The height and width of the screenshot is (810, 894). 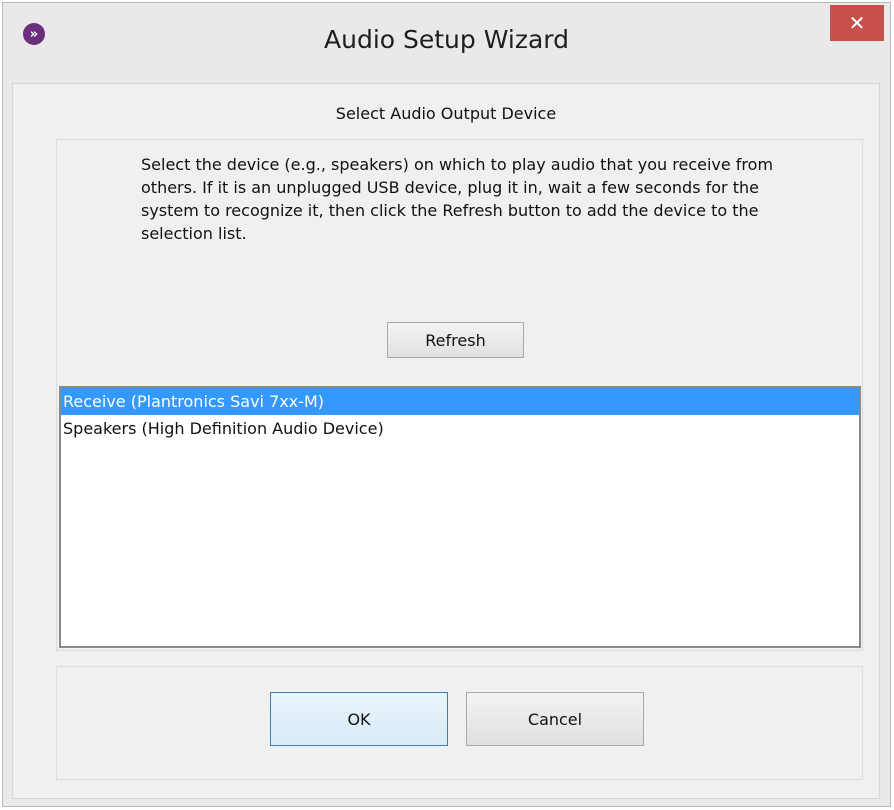 I want to click on step-heading: Select Audio Output Device, so click(x=446, y=113).